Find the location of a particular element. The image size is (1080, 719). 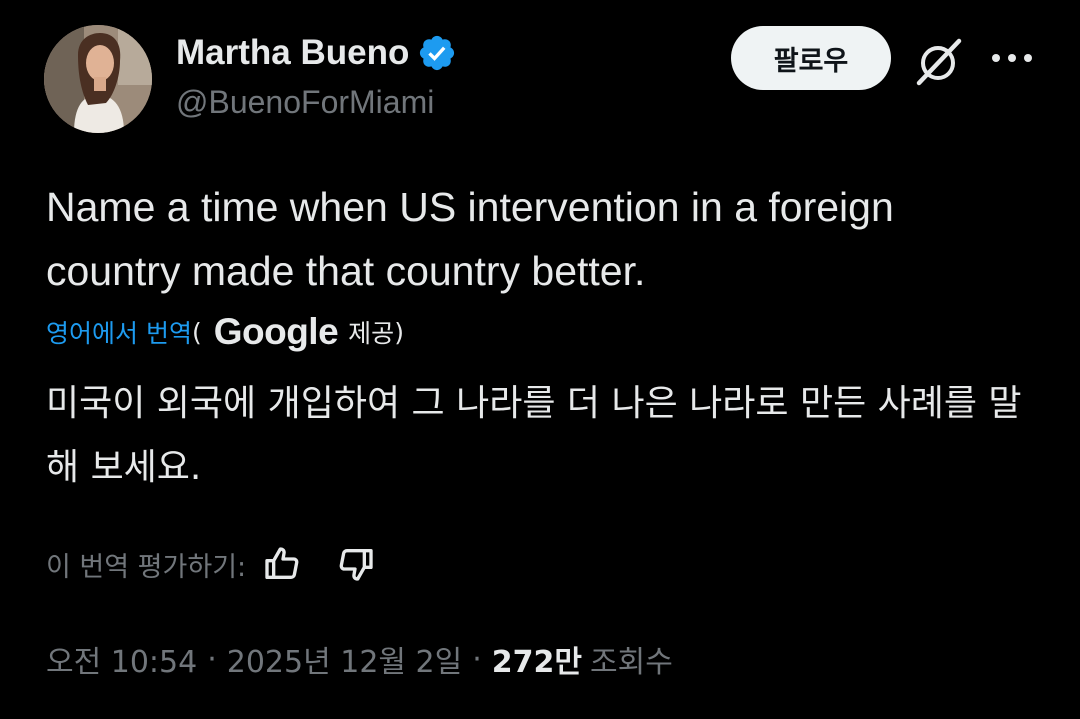

verified-badge-icon is located at coordinates (437, 53).